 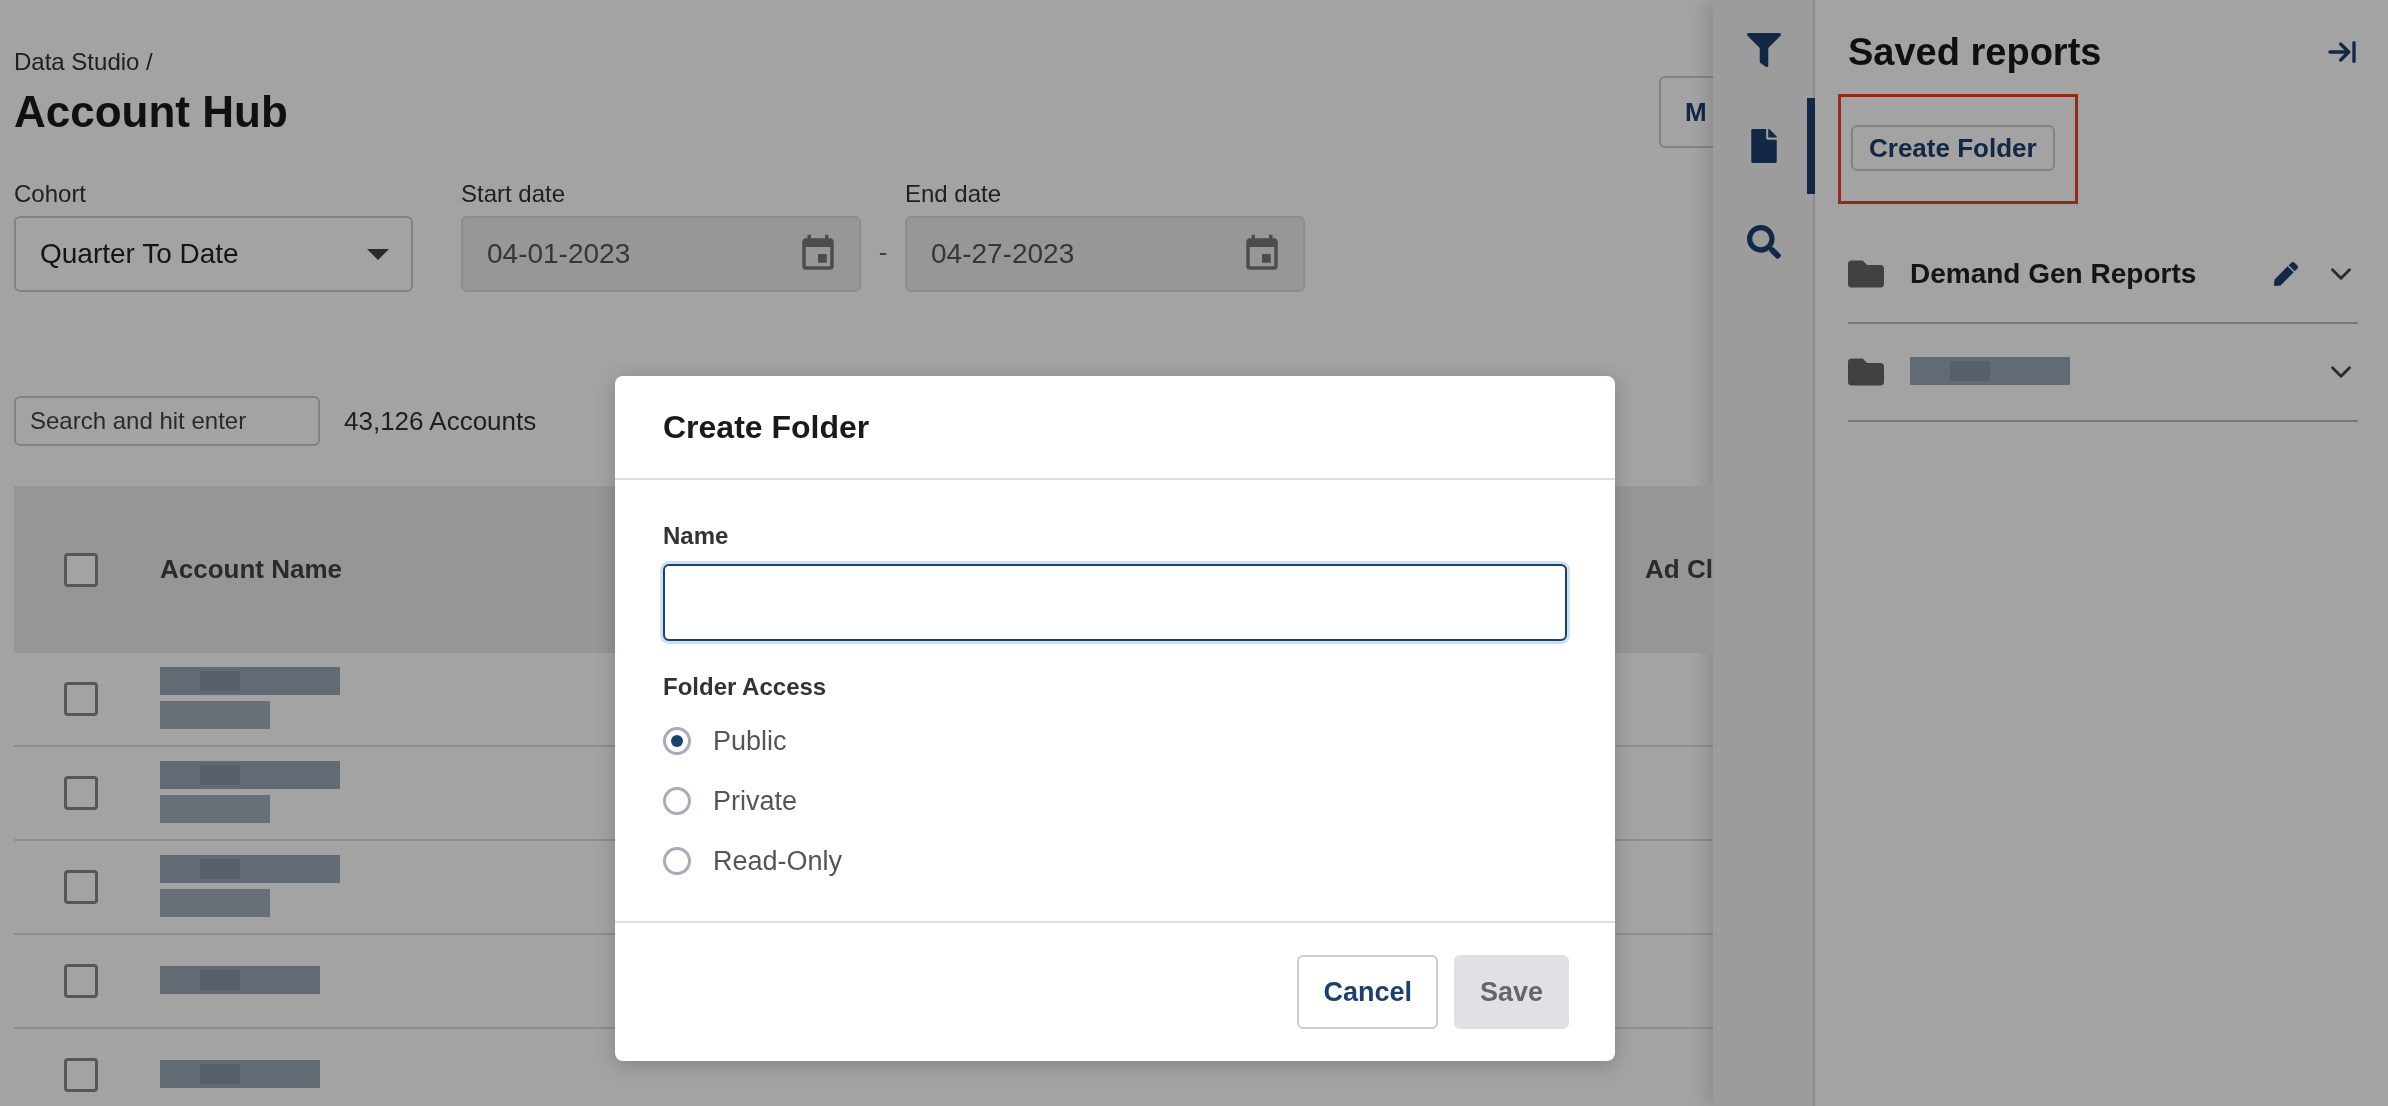 I want to click on create-folder-button: Create Folder, so click(x=1953, y=148).